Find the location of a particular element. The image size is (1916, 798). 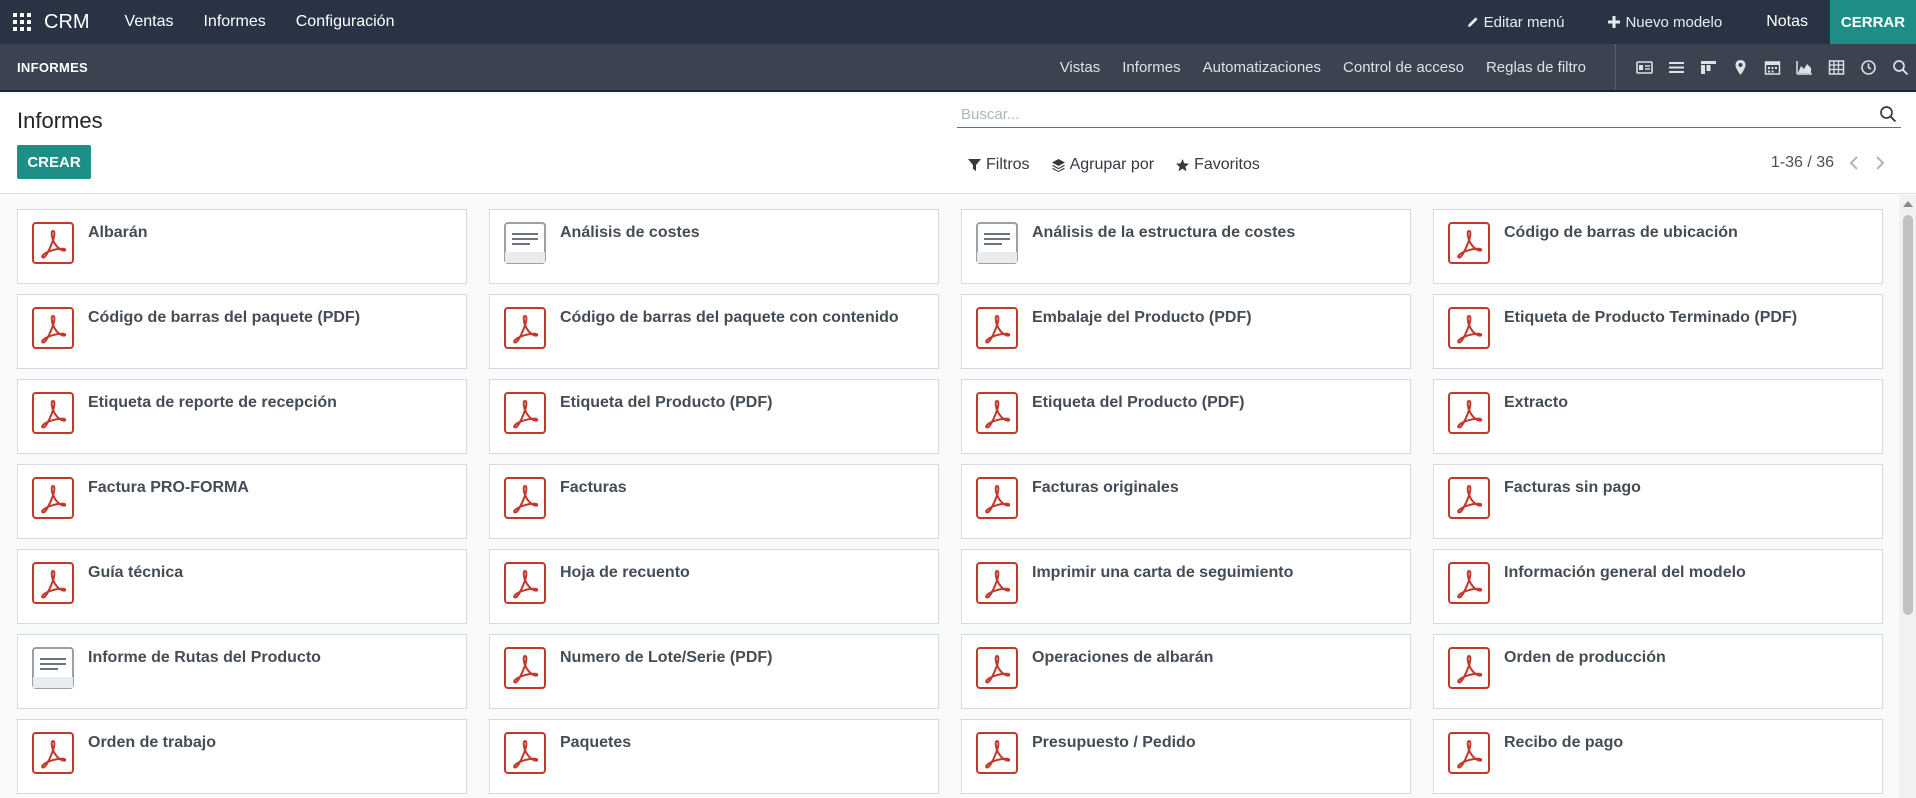

pager-value: 1-36 / 36 is located at coordinates (1802, 163).